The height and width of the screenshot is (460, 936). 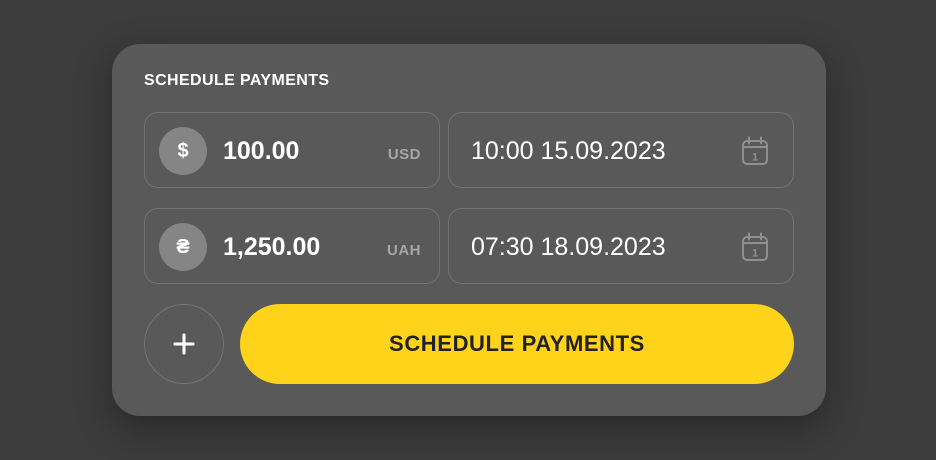 What do you see at coordinates (237, 80) in the screenshot?
I see `card-title: SCHEDULE PAYMENTS` at bounding box center [237, 80].